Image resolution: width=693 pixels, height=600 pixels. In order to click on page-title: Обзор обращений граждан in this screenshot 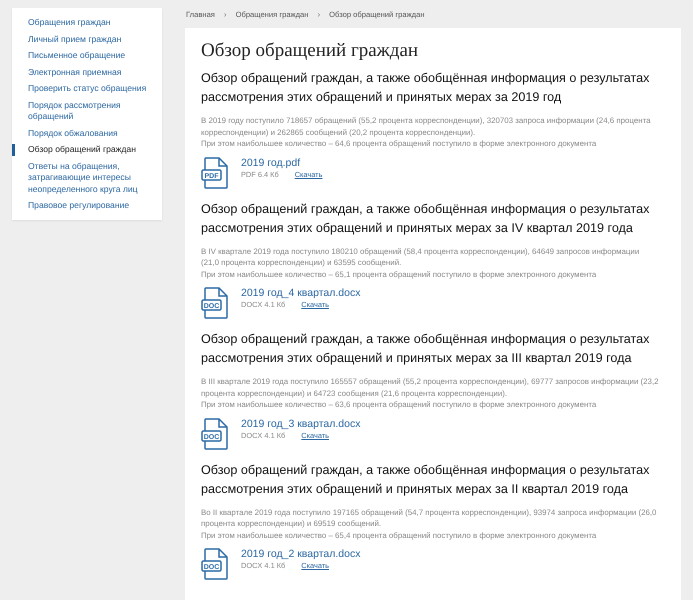, I will do `click(310, 51)`.